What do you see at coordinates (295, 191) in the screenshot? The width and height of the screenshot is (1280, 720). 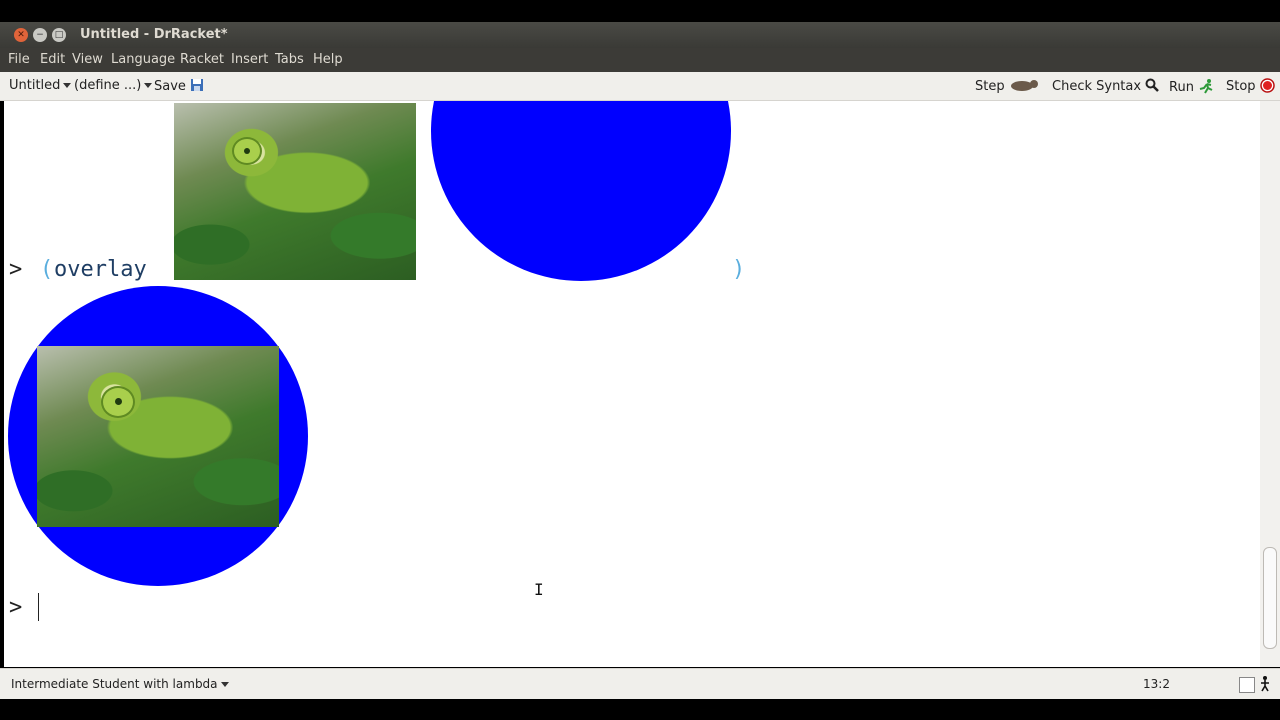 I see `chameleon-image` at bounding box center [295, 191].